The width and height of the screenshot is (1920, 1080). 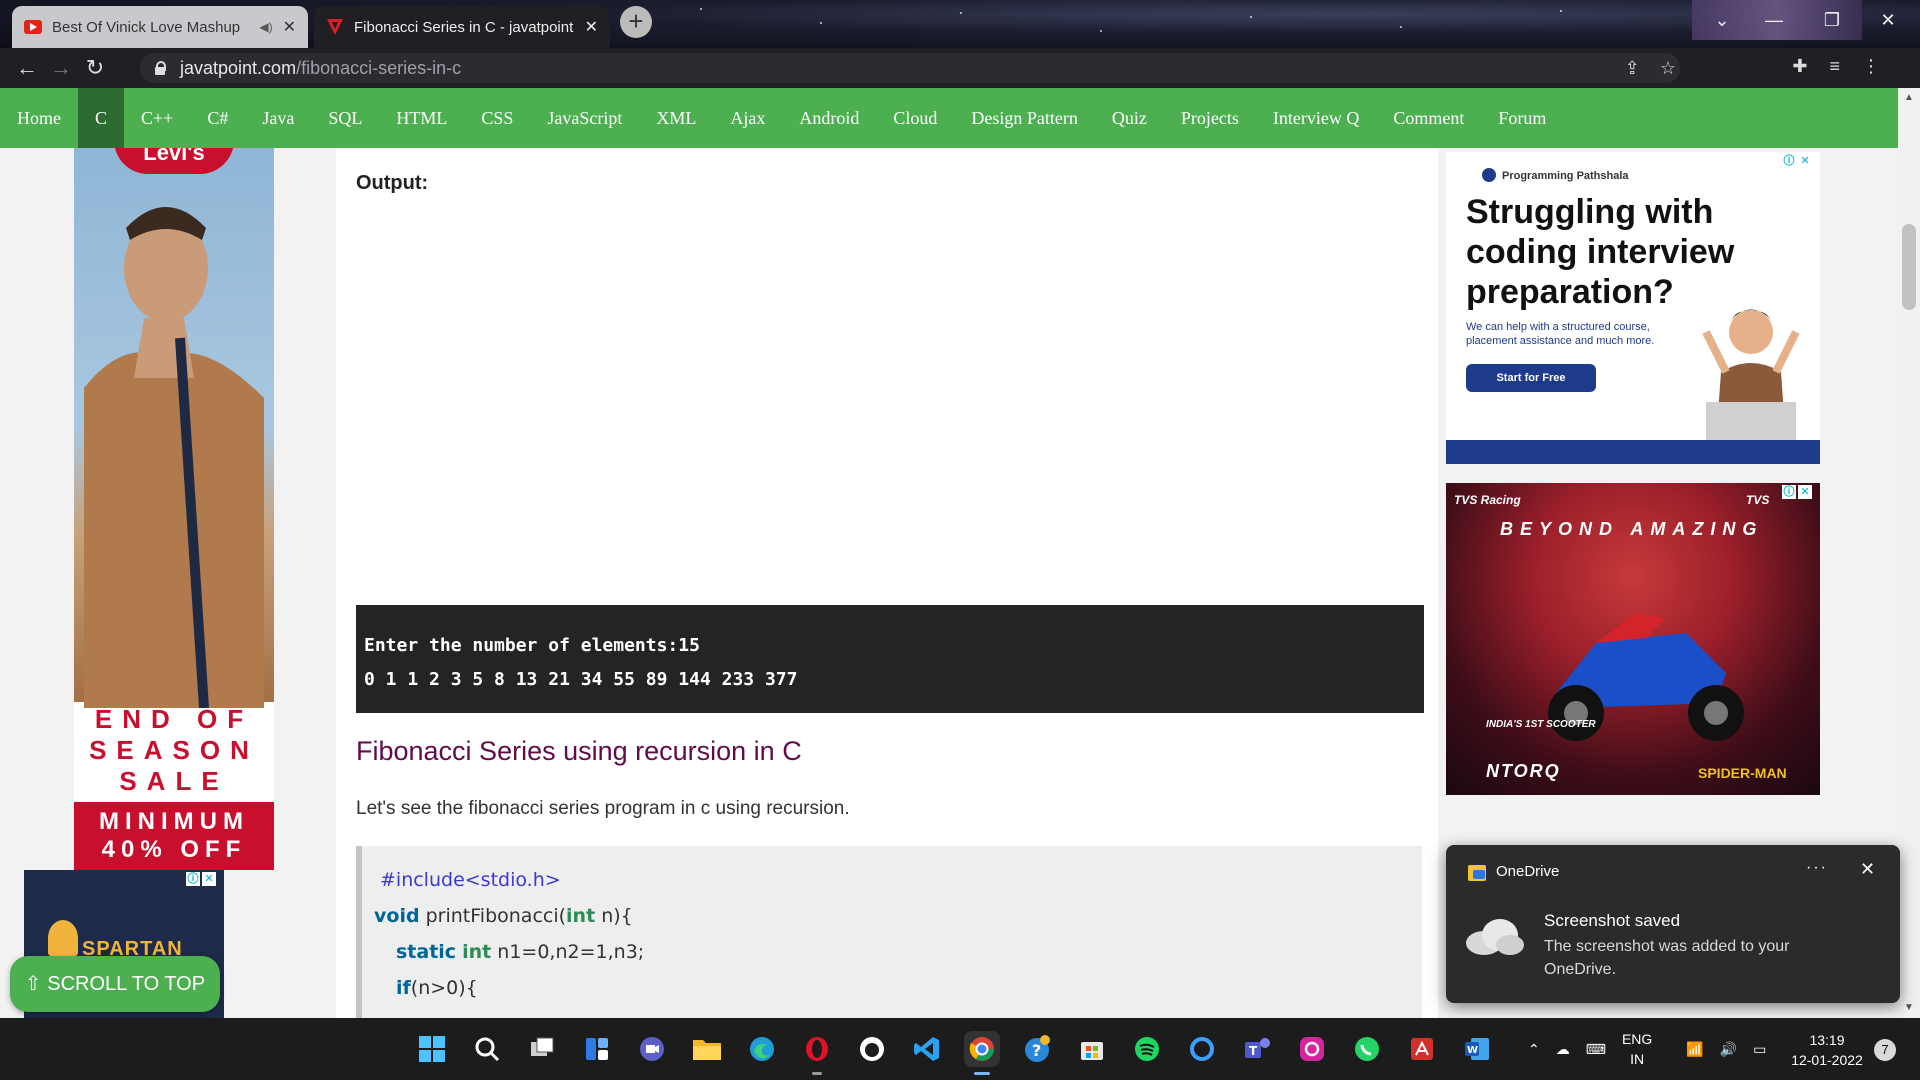 What do you see at coordinates (1817, 868) in the screenshot?
I see `more-options-icon: ···` at bounding box center [1817, 868].